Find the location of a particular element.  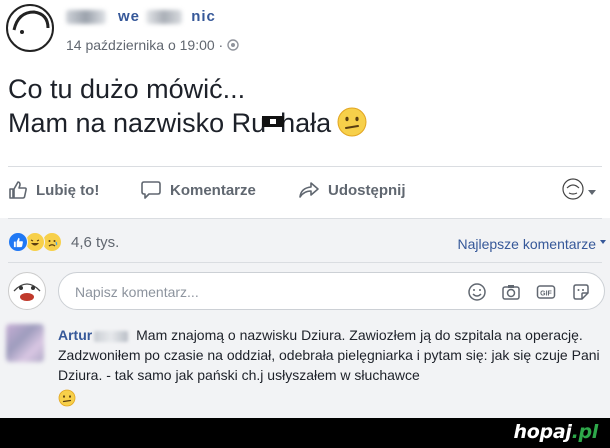

share-button: Udostępnij is located at coordinates (352, 190).